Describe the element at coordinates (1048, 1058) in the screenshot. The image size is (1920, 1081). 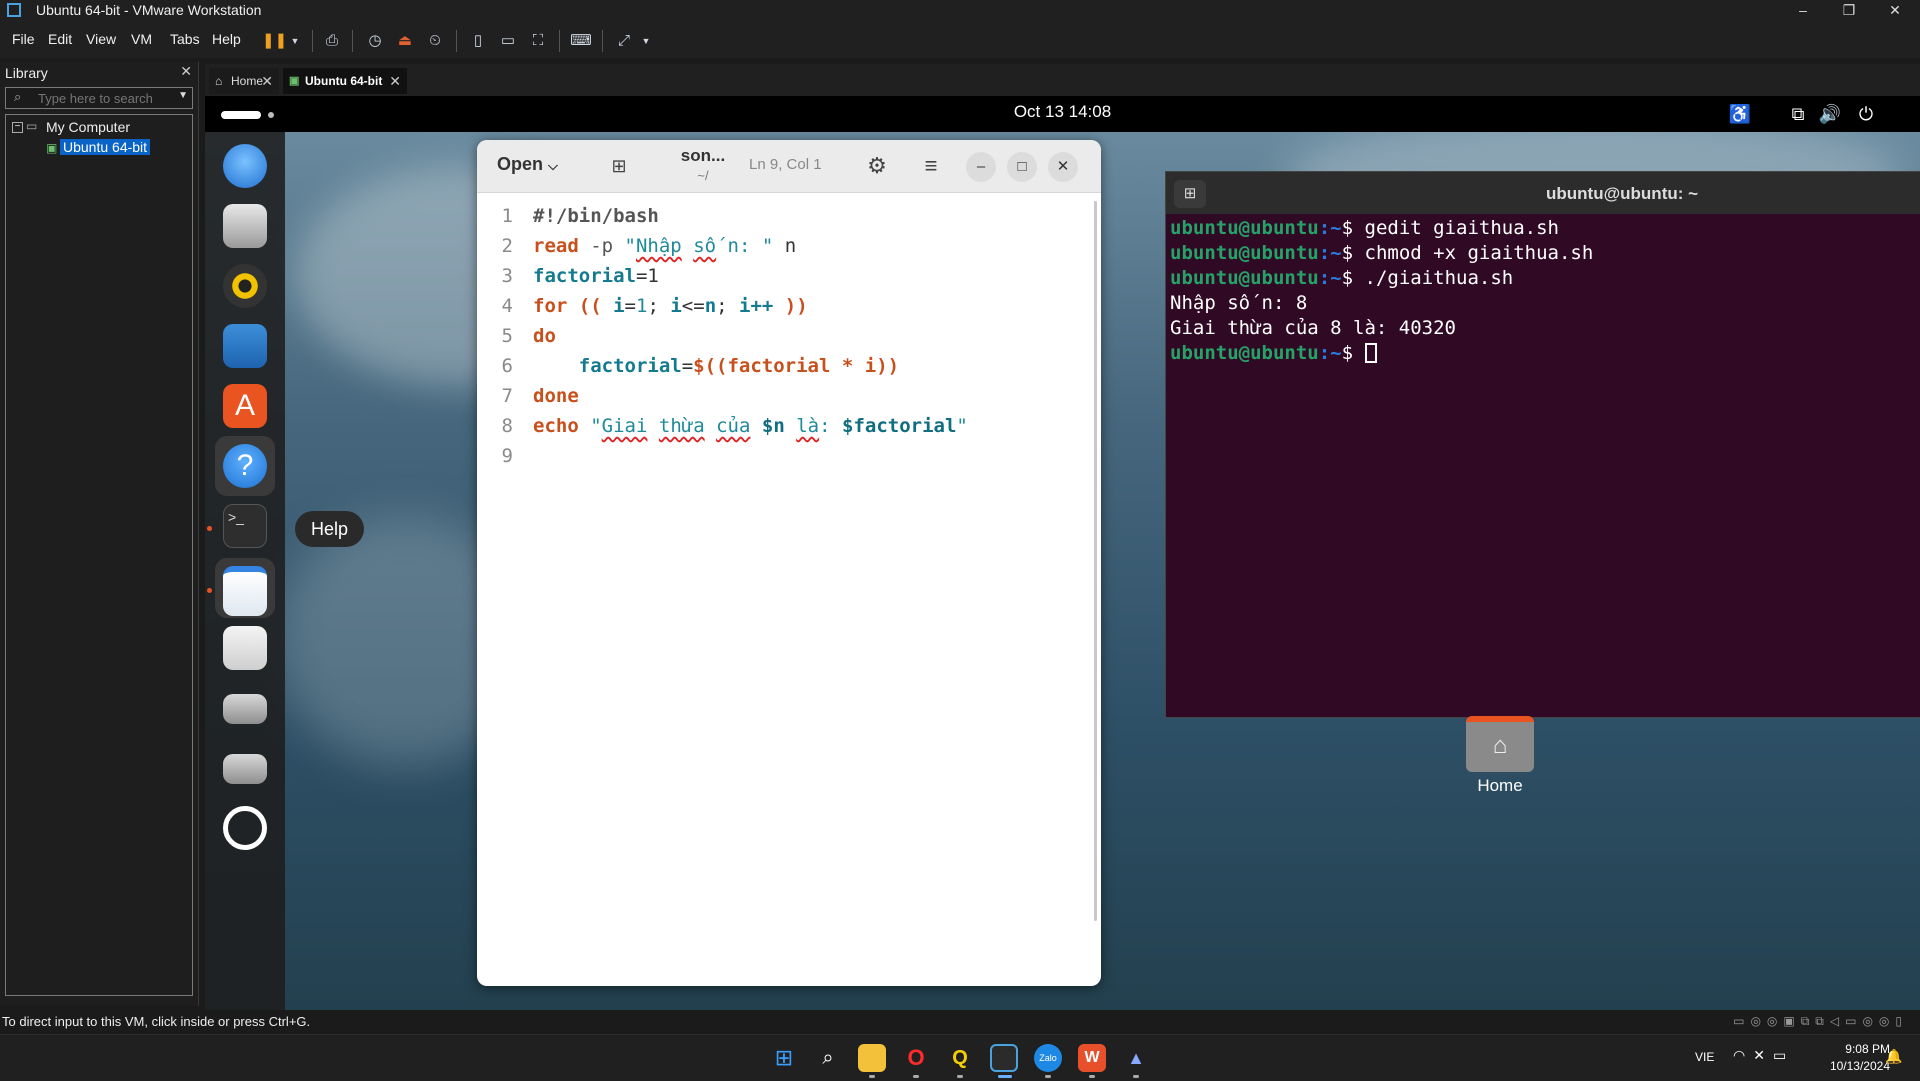
I see `zalo-icon: Zalo` at that location.